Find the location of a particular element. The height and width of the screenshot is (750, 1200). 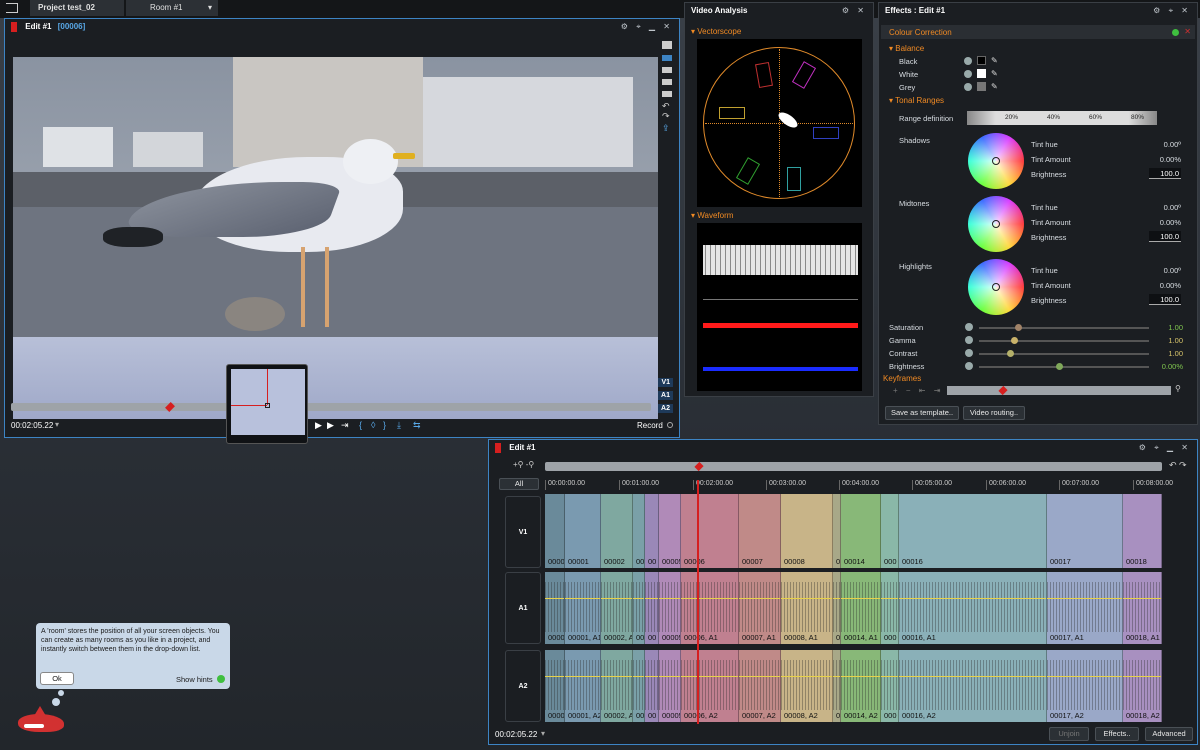

saturation-slider is located at coordinates (1064, 328).